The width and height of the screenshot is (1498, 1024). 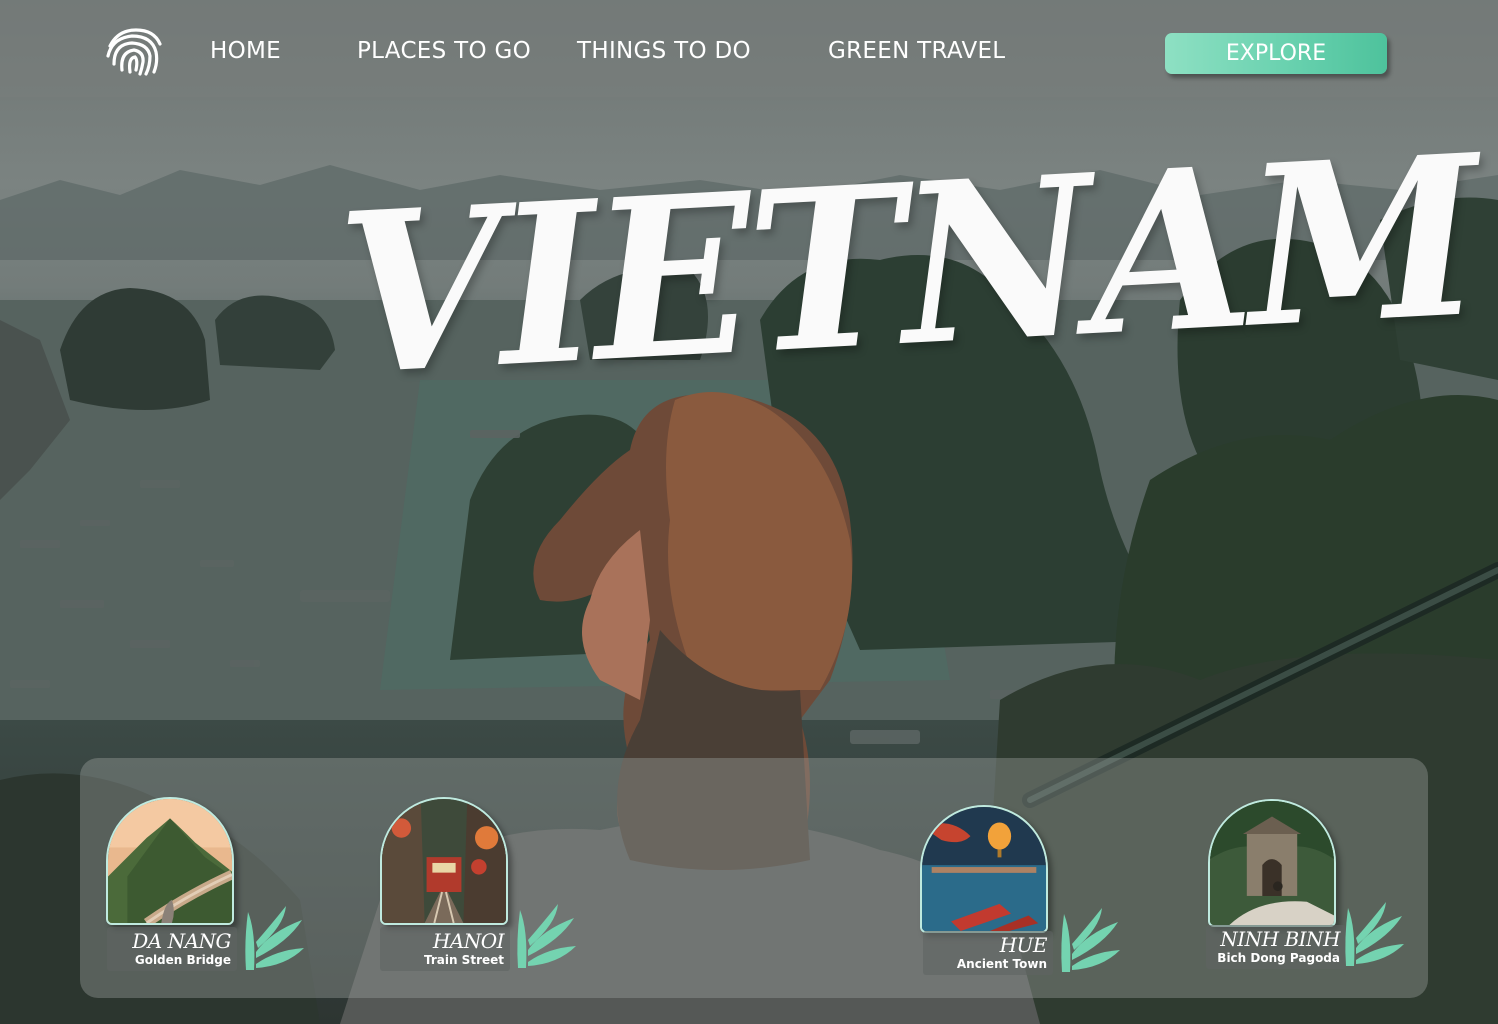 I want to click on destination-label: HANOI Train Street, so click(x=445, y=949).